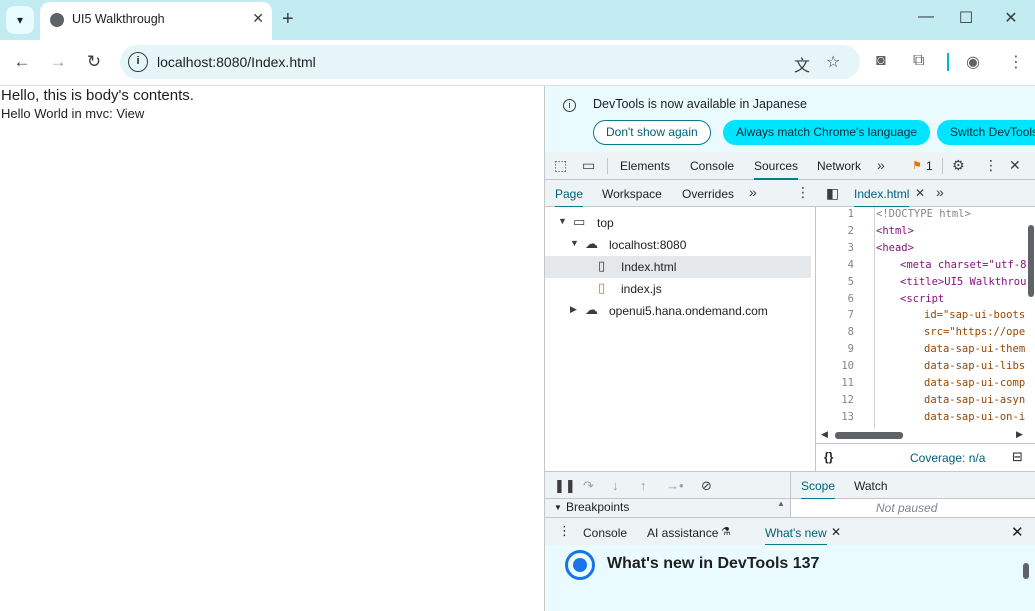  Describe the element at coordinates (781, 503) in the screenshot. I see `pane-scroll-icon: ▲` at that location.